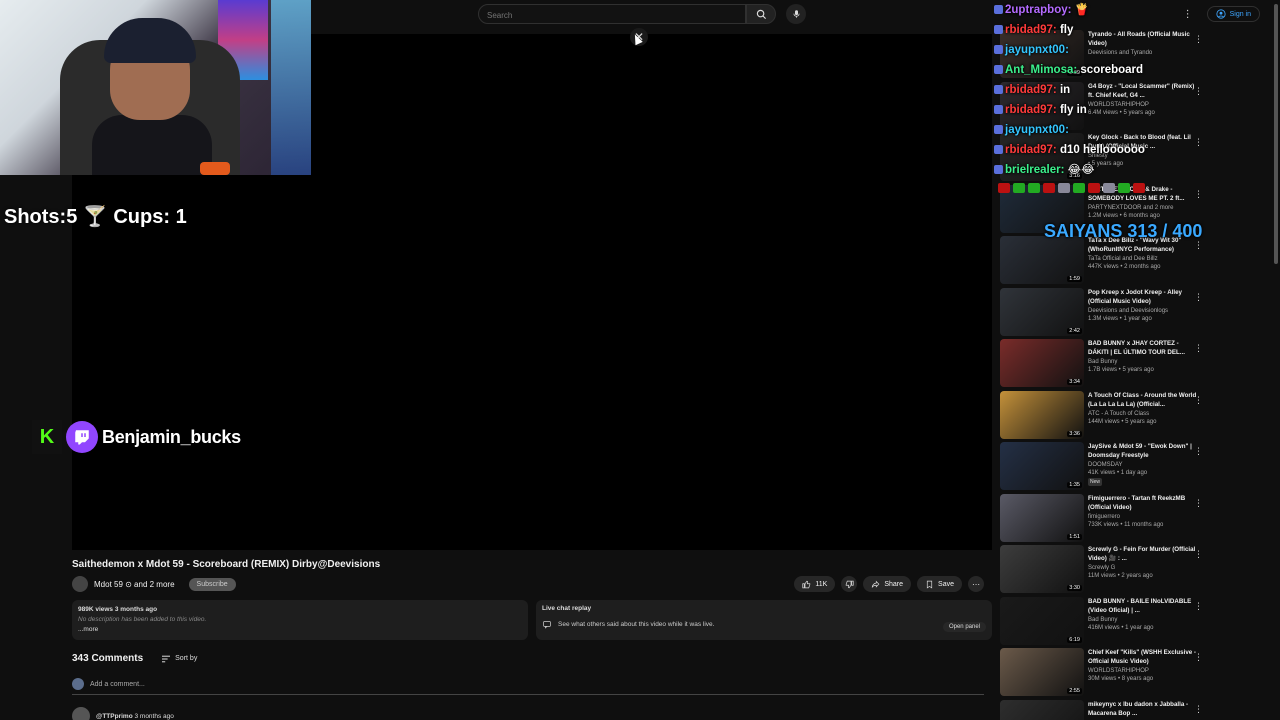 This screenshot has height=720, width=1280. Describe the element at coordinates (134, 584) in the screenshot. I see `channel-name: Mdot 59 ⊙ and 2 more` at that location.